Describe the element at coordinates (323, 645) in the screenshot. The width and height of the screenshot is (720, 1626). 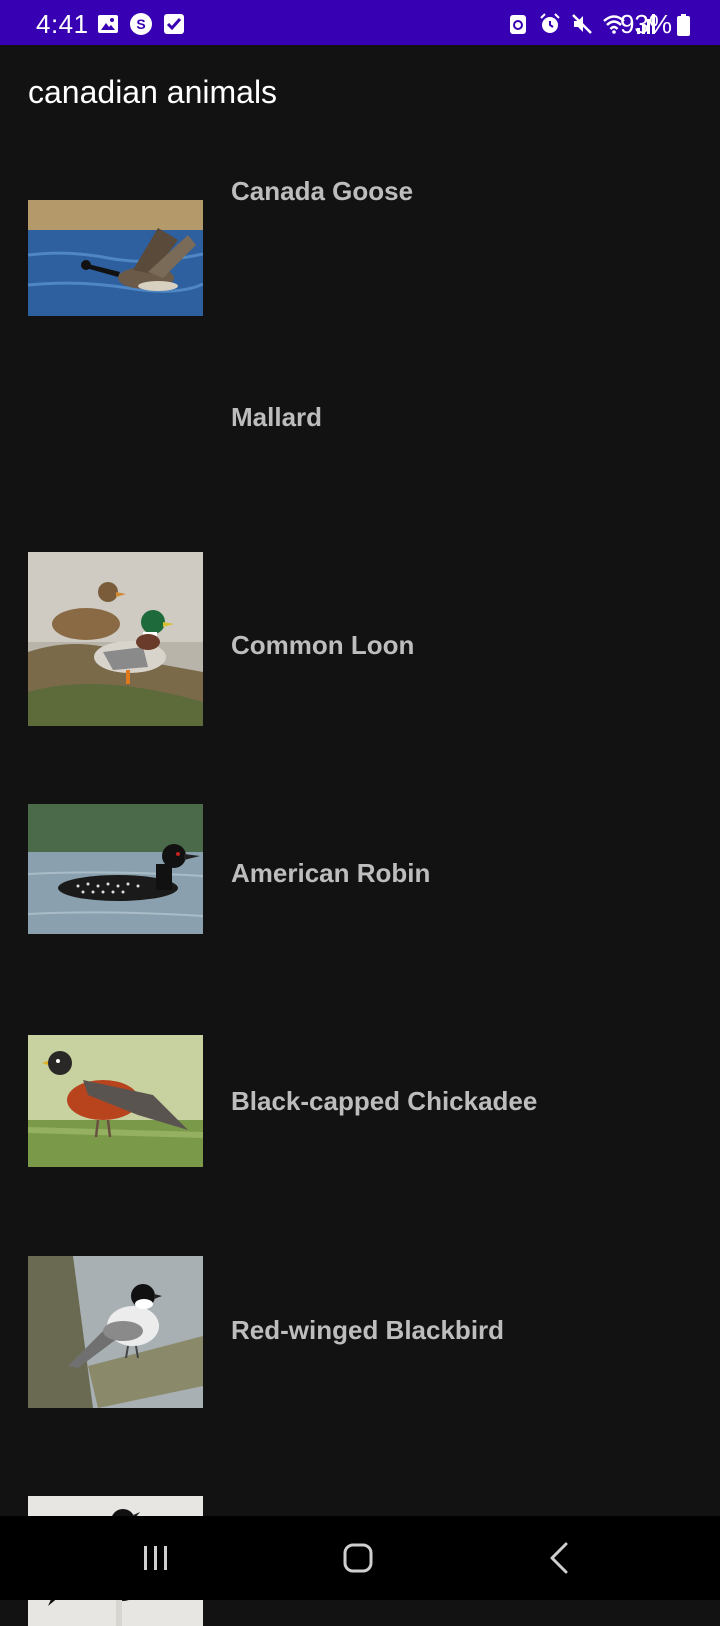
I see `animal-name: Common Loon` at that location.